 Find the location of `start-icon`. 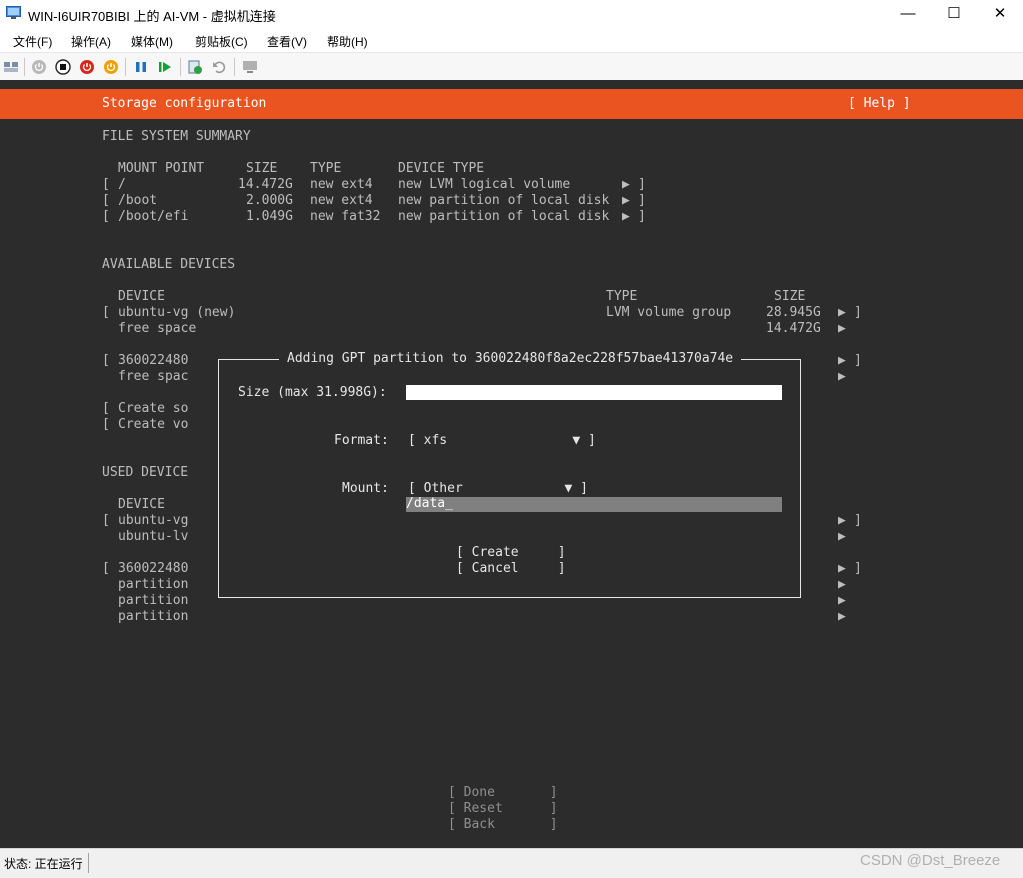

start-icon is located at coordinates (39, 67).